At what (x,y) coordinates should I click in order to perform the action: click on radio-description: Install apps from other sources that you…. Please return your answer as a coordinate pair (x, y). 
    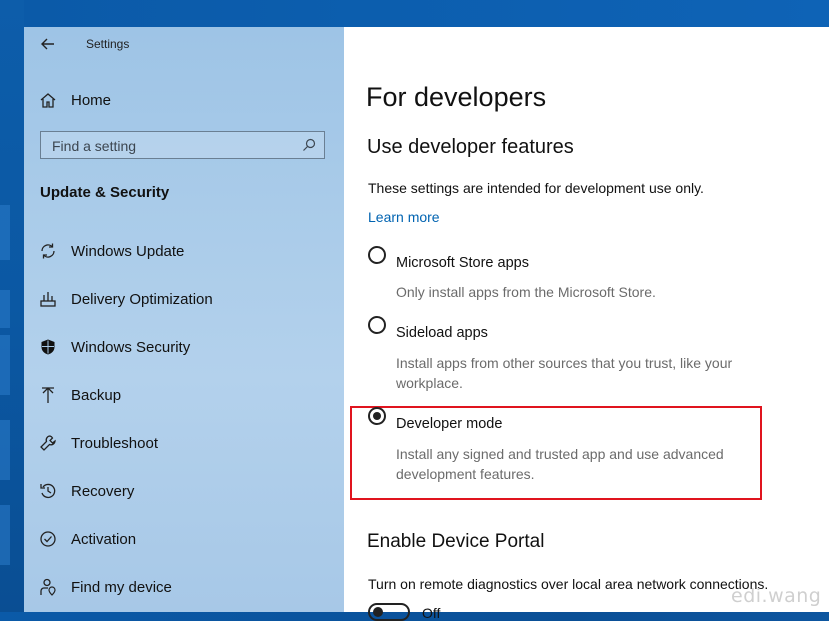
    Looking at the image, I should click on (564, 373).